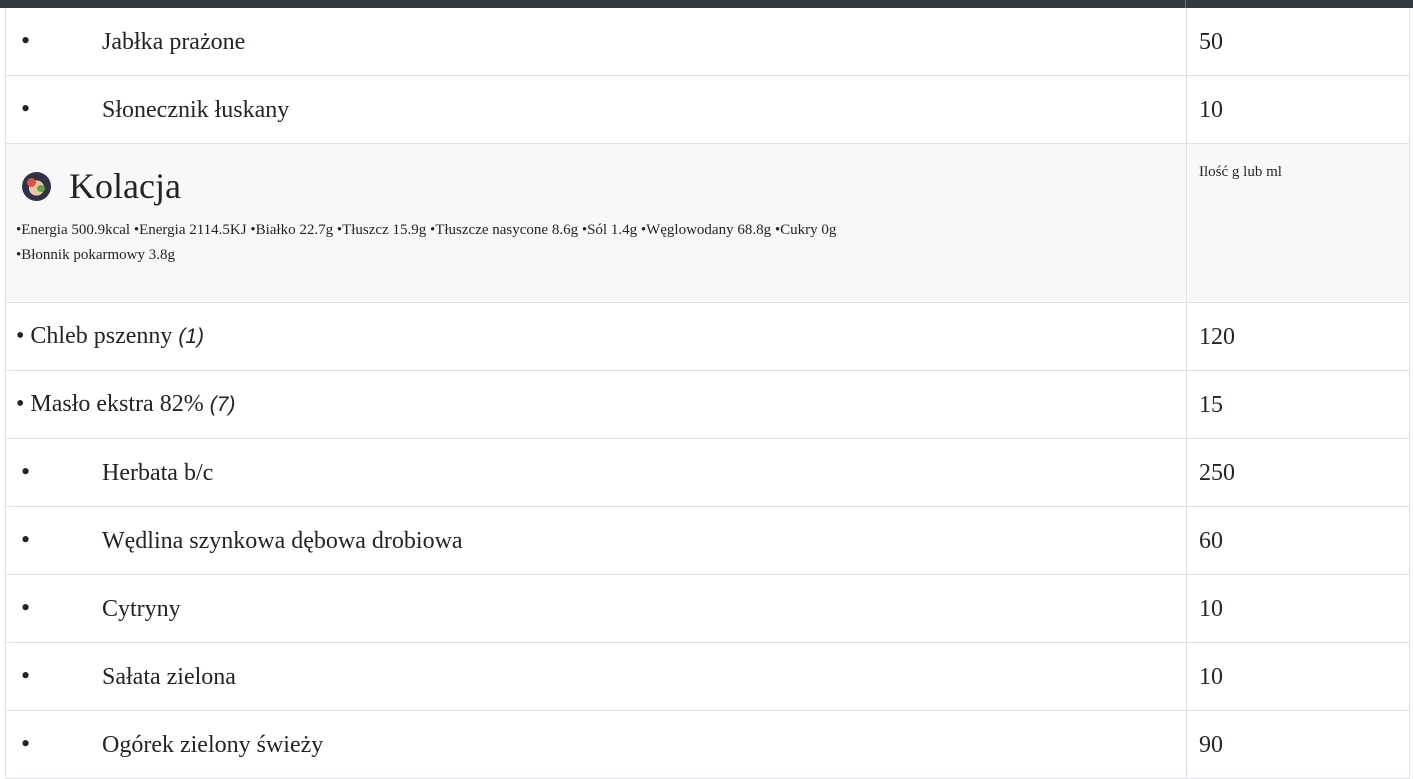  Describe the element at coordinates (596, 540) in the screenshot. I see `product-cell: • Wędlina szynkowa dębowa drobiowa` at that location.